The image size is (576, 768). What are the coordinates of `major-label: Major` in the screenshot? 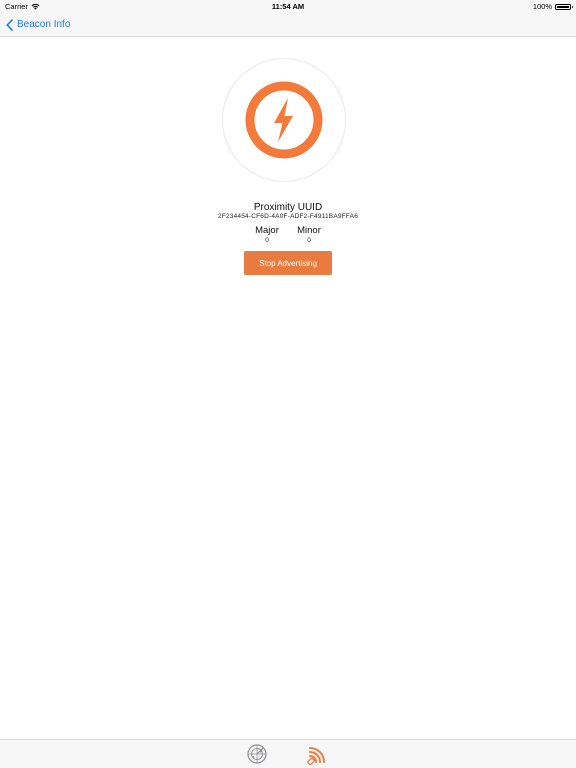 It's located at (267, 230).